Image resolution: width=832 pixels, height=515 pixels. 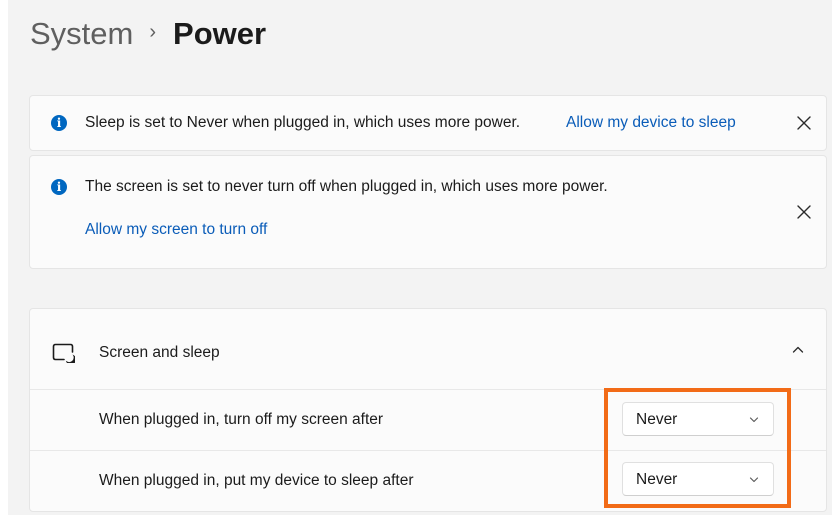 I want to click on allow-screen-turn-off-link: Allow my screen to turn off, so click(x=176, y=230).